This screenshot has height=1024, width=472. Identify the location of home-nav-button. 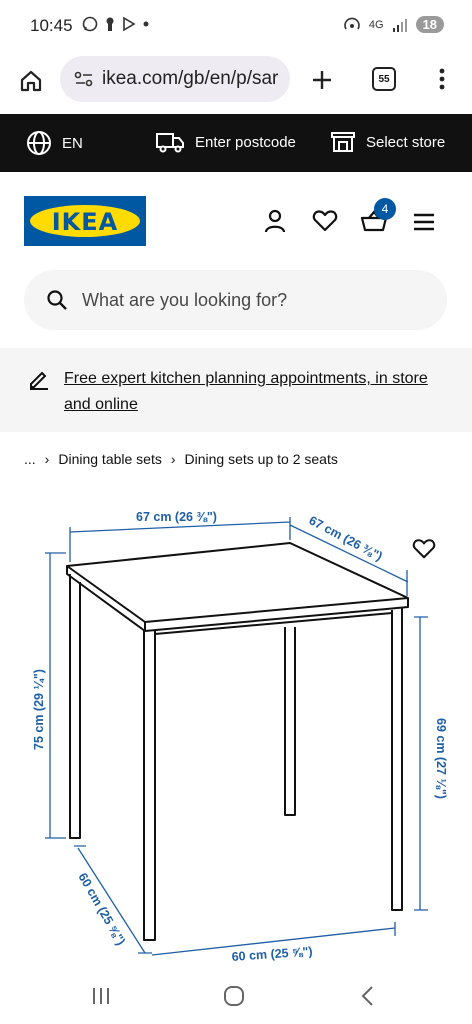
(234, 996).